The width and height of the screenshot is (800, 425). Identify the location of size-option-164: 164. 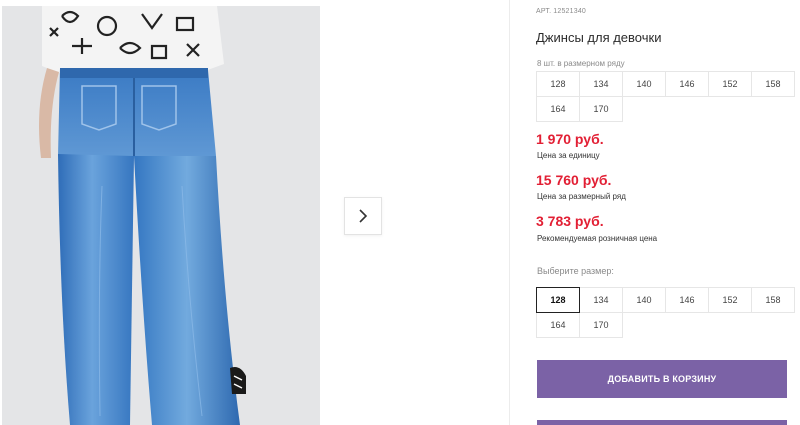
(558, 325).